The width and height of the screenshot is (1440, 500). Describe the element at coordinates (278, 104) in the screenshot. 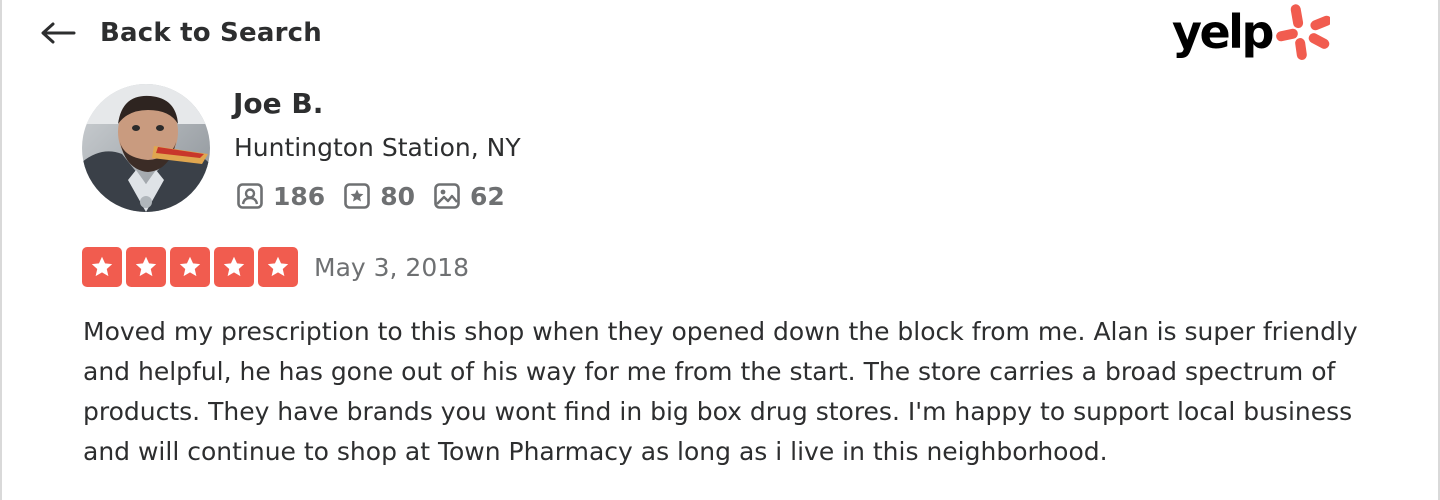

I see `reviewer-name: Joe B.` at that location.